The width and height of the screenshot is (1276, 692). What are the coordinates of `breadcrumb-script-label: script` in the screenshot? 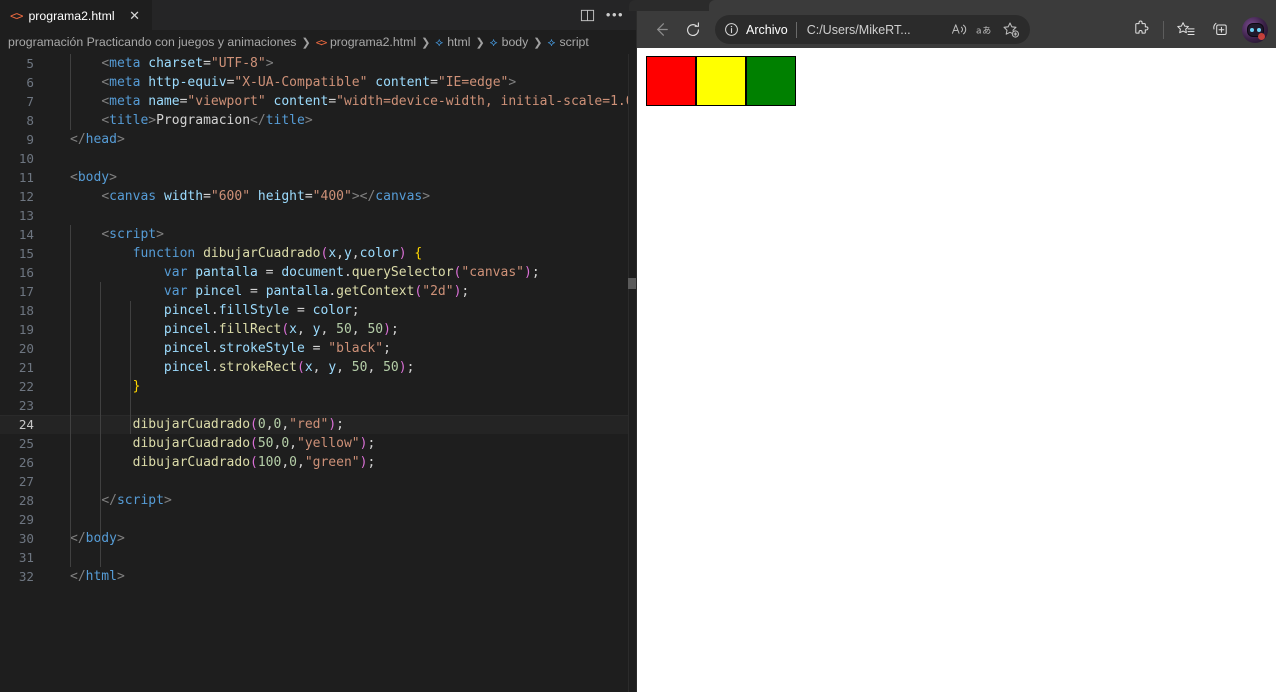 It's located at (574, 42).